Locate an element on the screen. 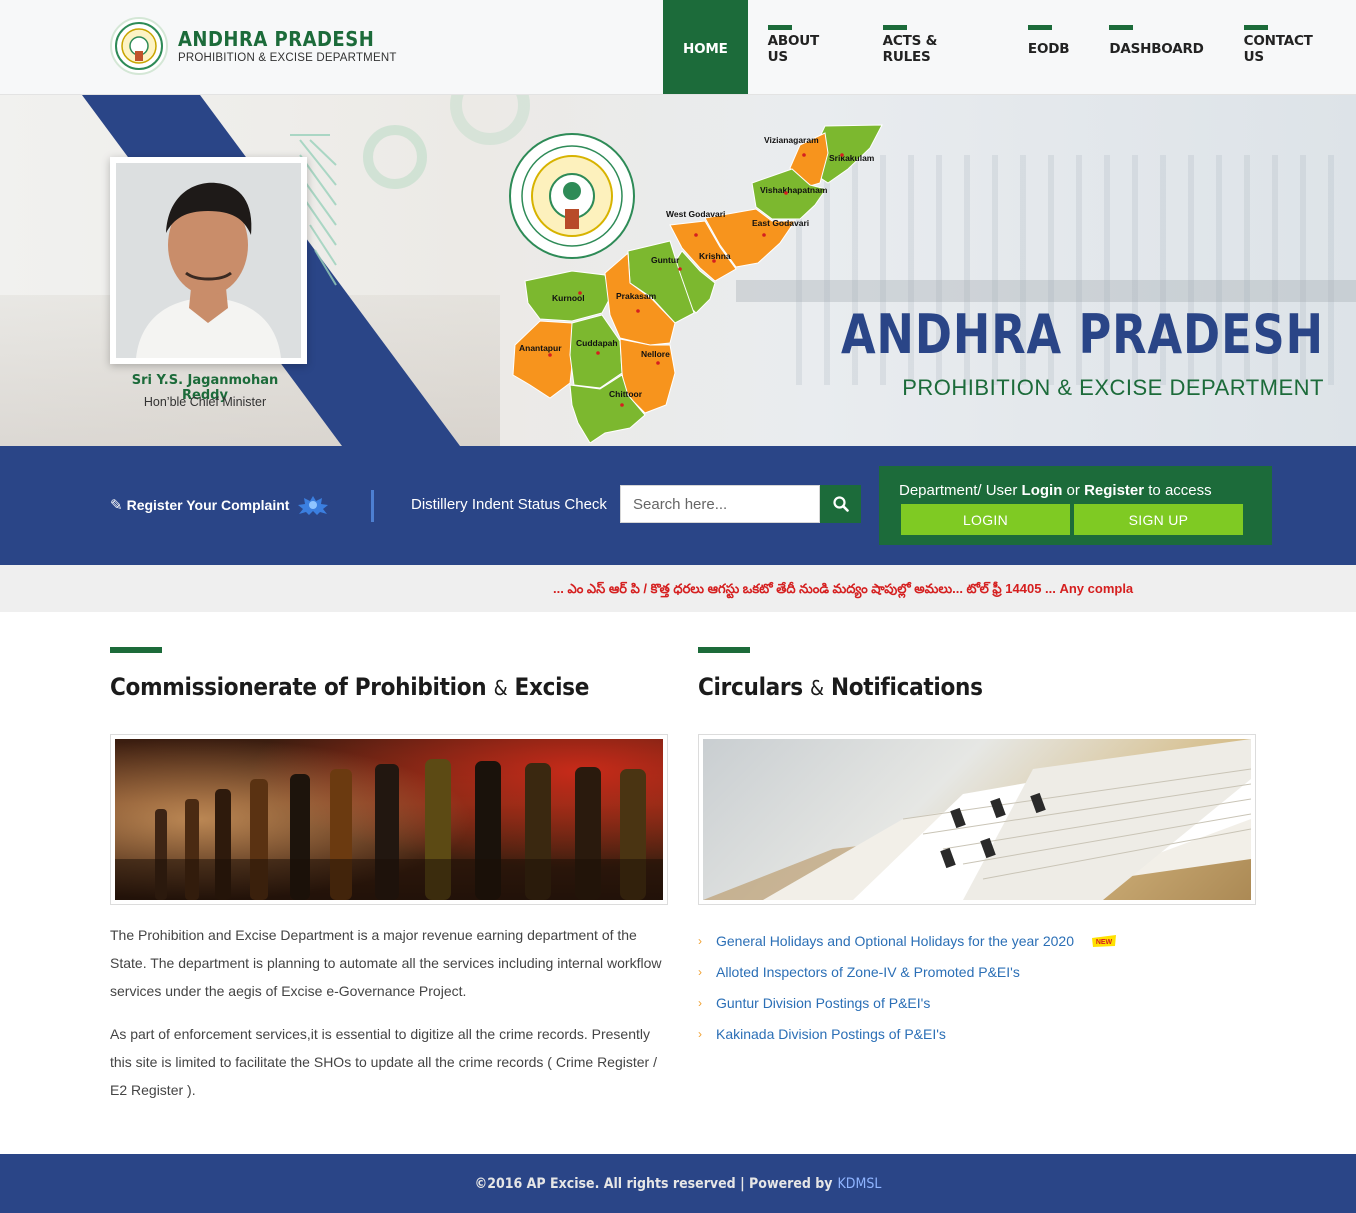  login-prompt-suffix: to access is located at coordinates (1178, 490).